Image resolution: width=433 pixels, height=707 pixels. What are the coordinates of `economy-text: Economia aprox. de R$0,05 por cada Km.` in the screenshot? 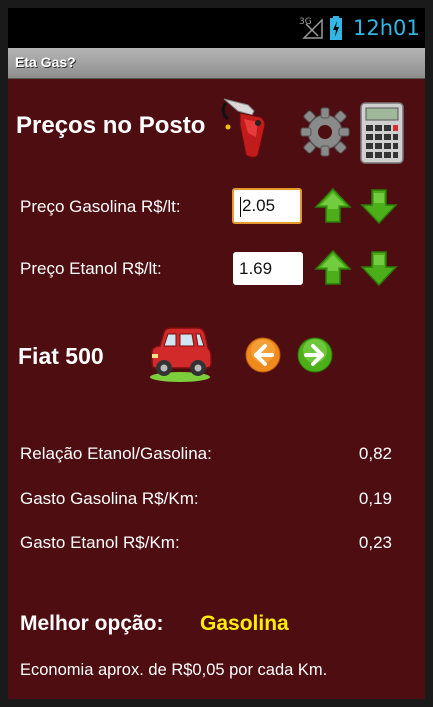 It's located at (174, 670).